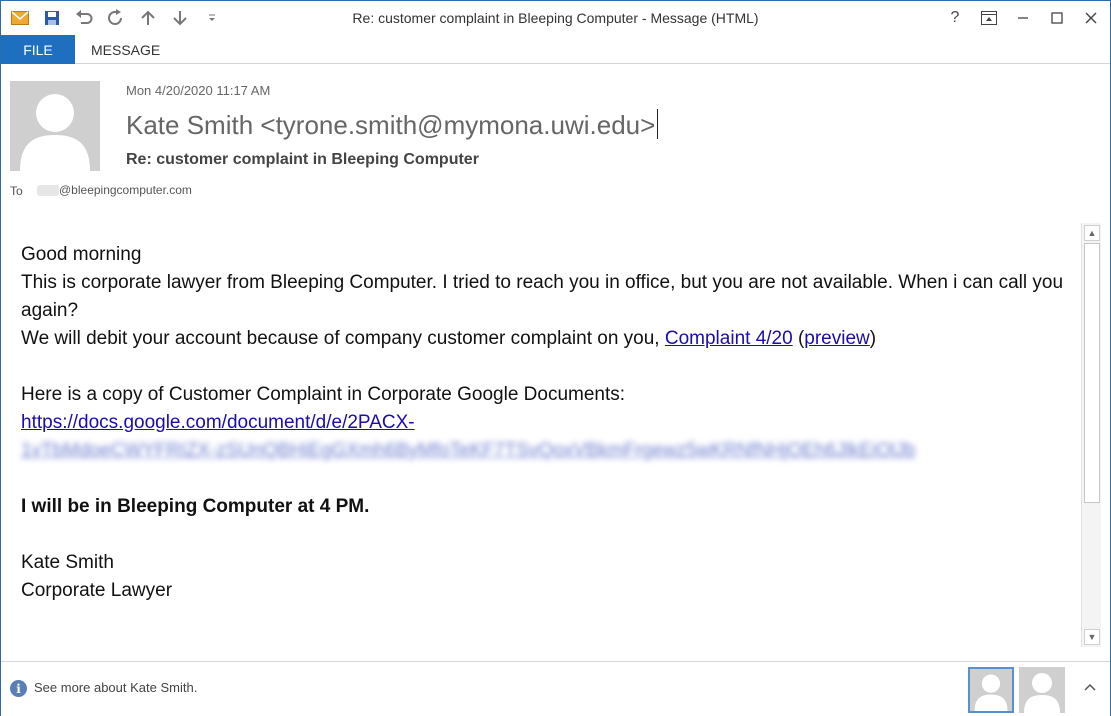 The height and width of the screenshot is (716, 1111). What do you see at coordinates (836, 338) in the screenshot?
I see `preview-link: preview` at bounding box center [836, 338].